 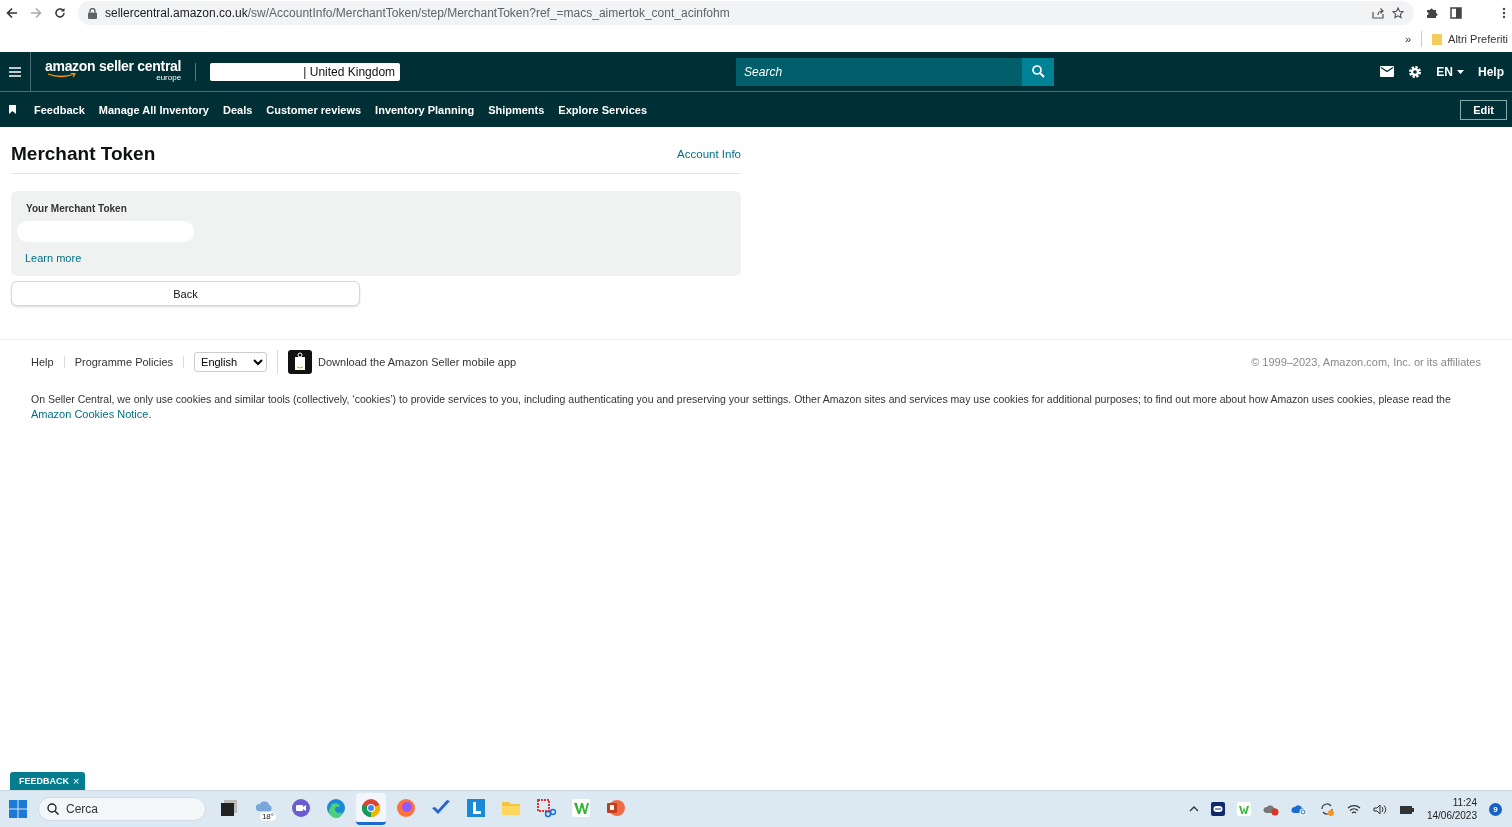 I want to click on nav-link: Manage All Inventory, so click(x=153, y=109).